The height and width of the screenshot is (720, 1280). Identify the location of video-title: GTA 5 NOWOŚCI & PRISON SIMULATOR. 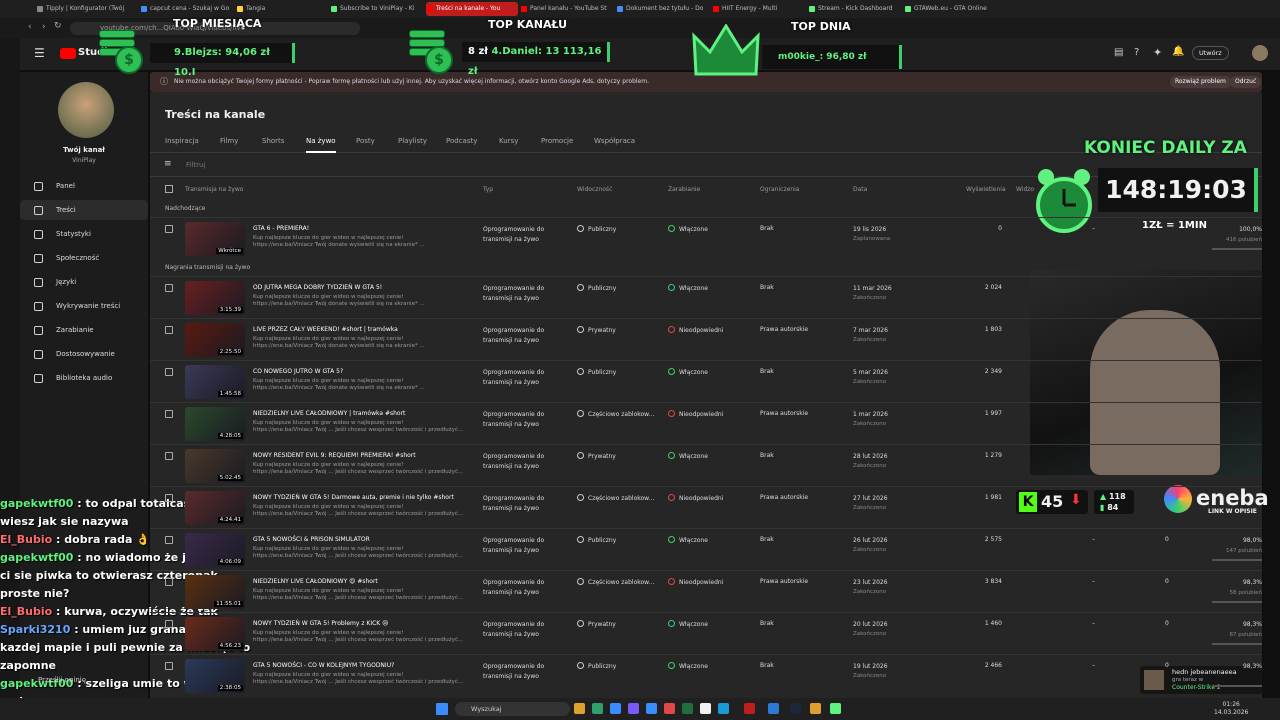
(311, 539).